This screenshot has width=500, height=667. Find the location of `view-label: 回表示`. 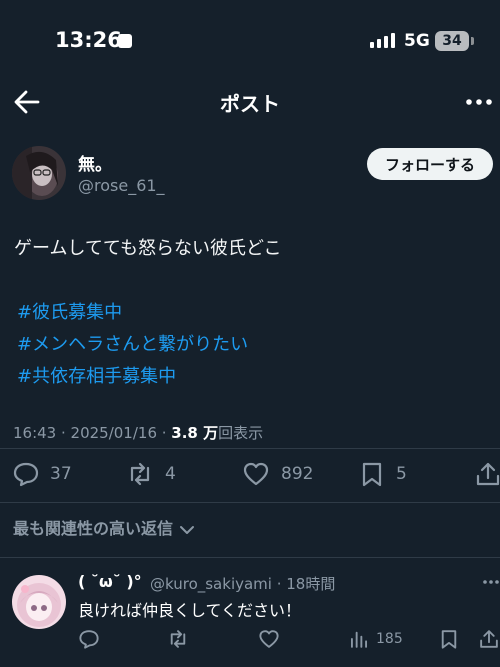

view-label: 回表示 is located at coordinates (241, 433).